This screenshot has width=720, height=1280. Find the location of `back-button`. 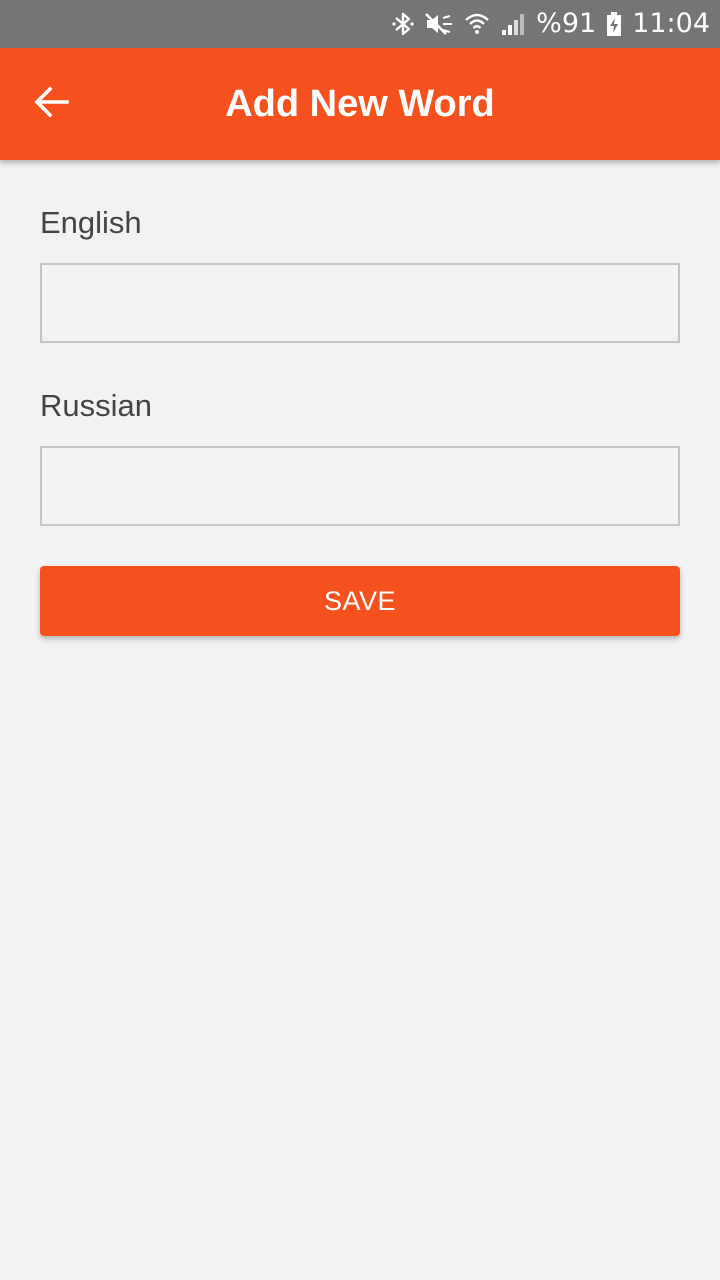

back-button is located at coordinates (52, 104).